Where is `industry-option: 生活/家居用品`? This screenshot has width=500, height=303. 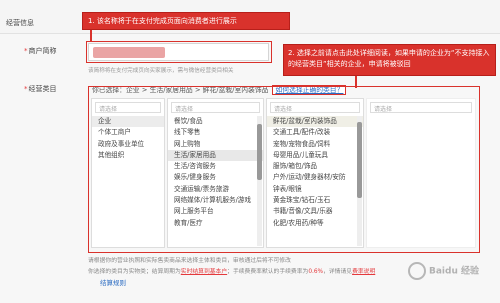 industry-option: 生活/家居用品 is located at coordinates (215, 155).